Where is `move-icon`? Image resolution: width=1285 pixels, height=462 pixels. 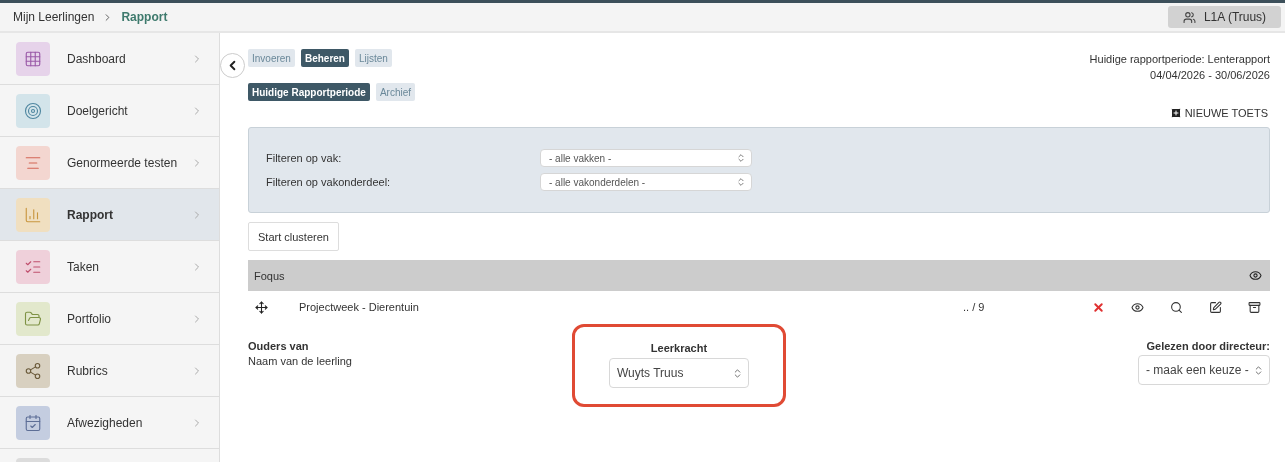
move-icon is located at coordinates (261, 307).